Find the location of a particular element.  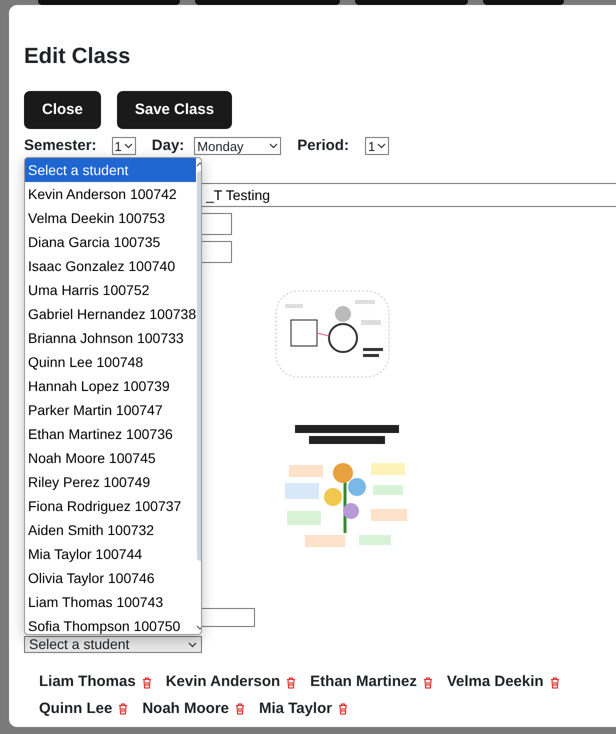

student-option: Mia Taylor 100744 is located at coordinates (110, 554).